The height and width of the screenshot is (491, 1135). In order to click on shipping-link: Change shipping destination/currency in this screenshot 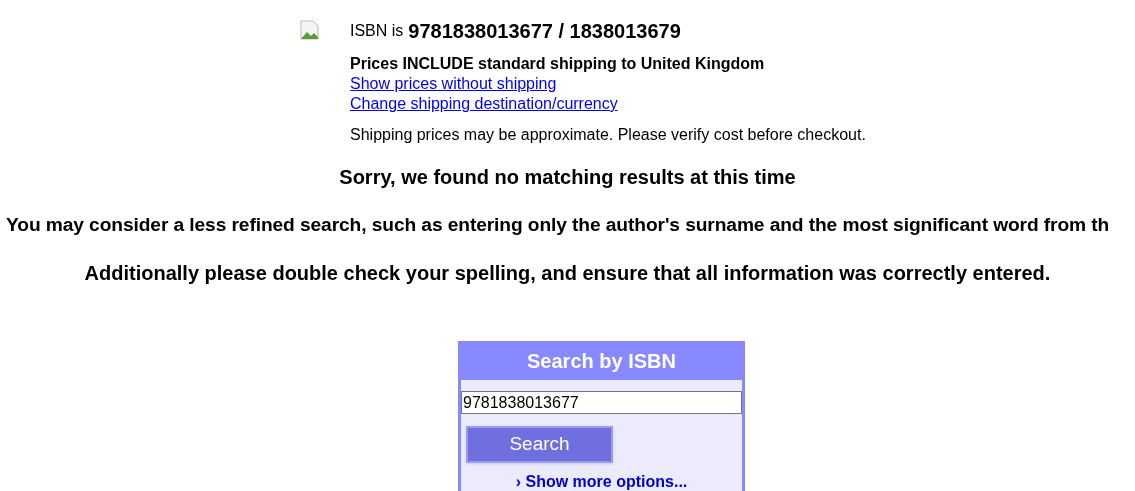, I will do `click(484, 104)`.